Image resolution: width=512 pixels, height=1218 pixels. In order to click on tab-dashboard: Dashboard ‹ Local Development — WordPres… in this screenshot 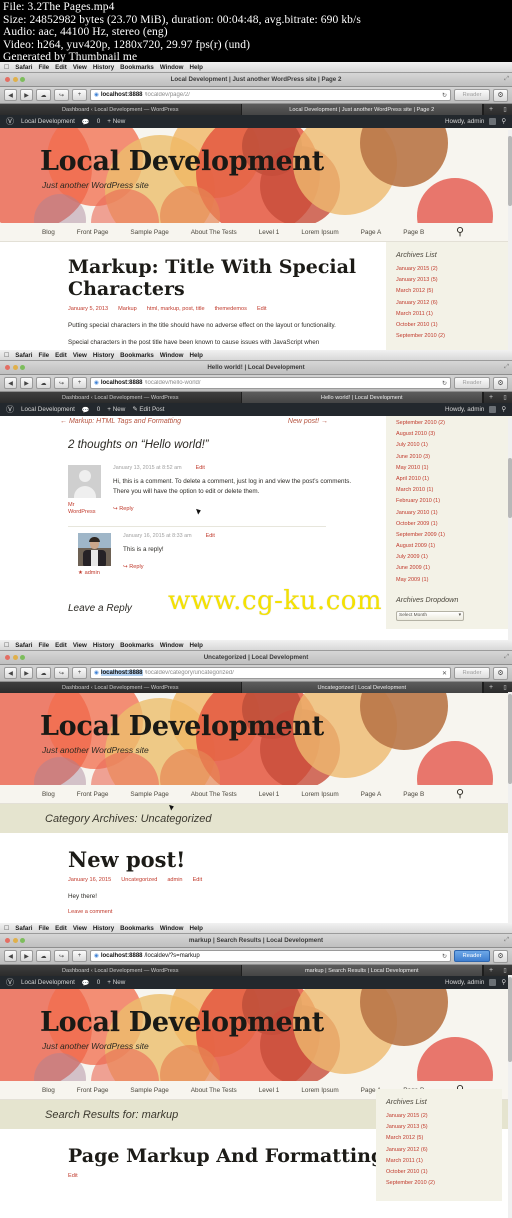, I will do `click(121, 109)`.